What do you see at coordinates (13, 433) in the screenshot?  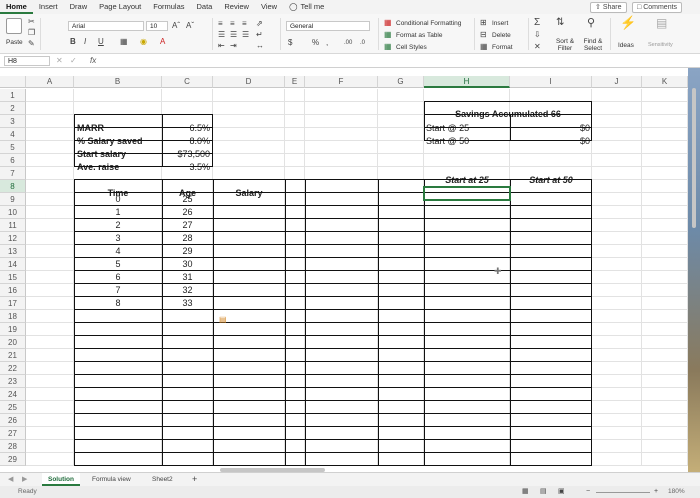 I see `row-header: 27` at bounding box center [13, 433].